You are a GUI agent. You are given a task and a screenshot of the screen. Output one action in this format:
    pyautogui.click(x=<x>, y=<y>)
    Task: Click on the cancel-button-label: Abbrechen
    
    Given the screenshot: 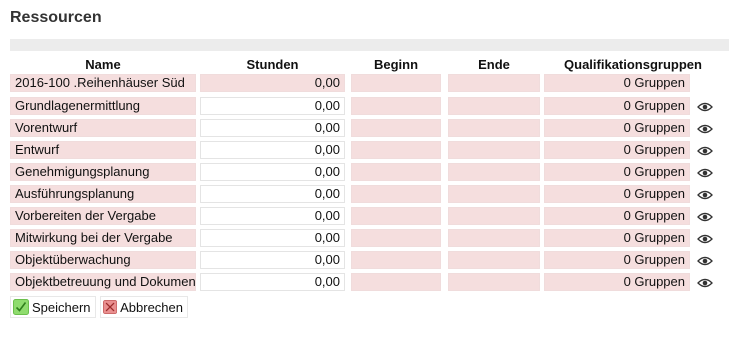 What is the action you would take?
    pyautogui.click(x=151, y=307)
    